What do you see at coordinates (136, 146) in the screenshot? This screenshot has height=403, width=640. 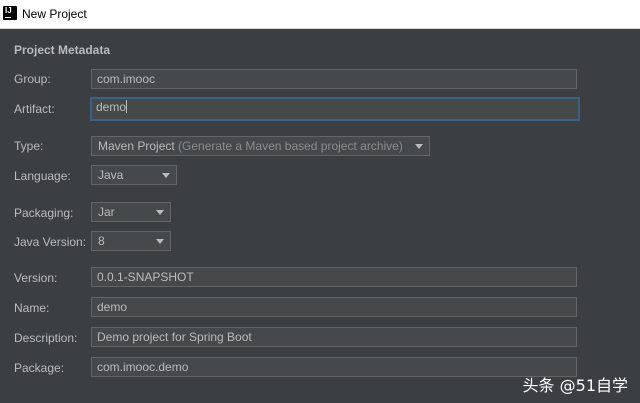 I see `type-value: Maven Project` at bounding box center [136, 146].